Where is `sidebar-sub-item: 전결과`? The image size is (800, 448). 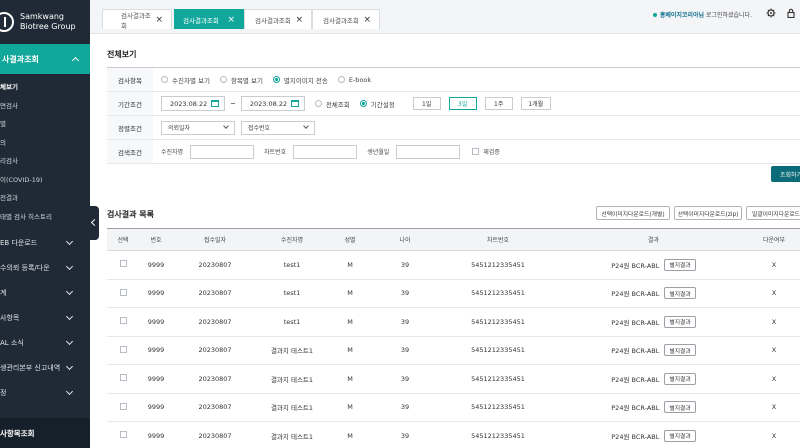
sidebar-sub-item: 전결과 is located at coordinates (45, 198).